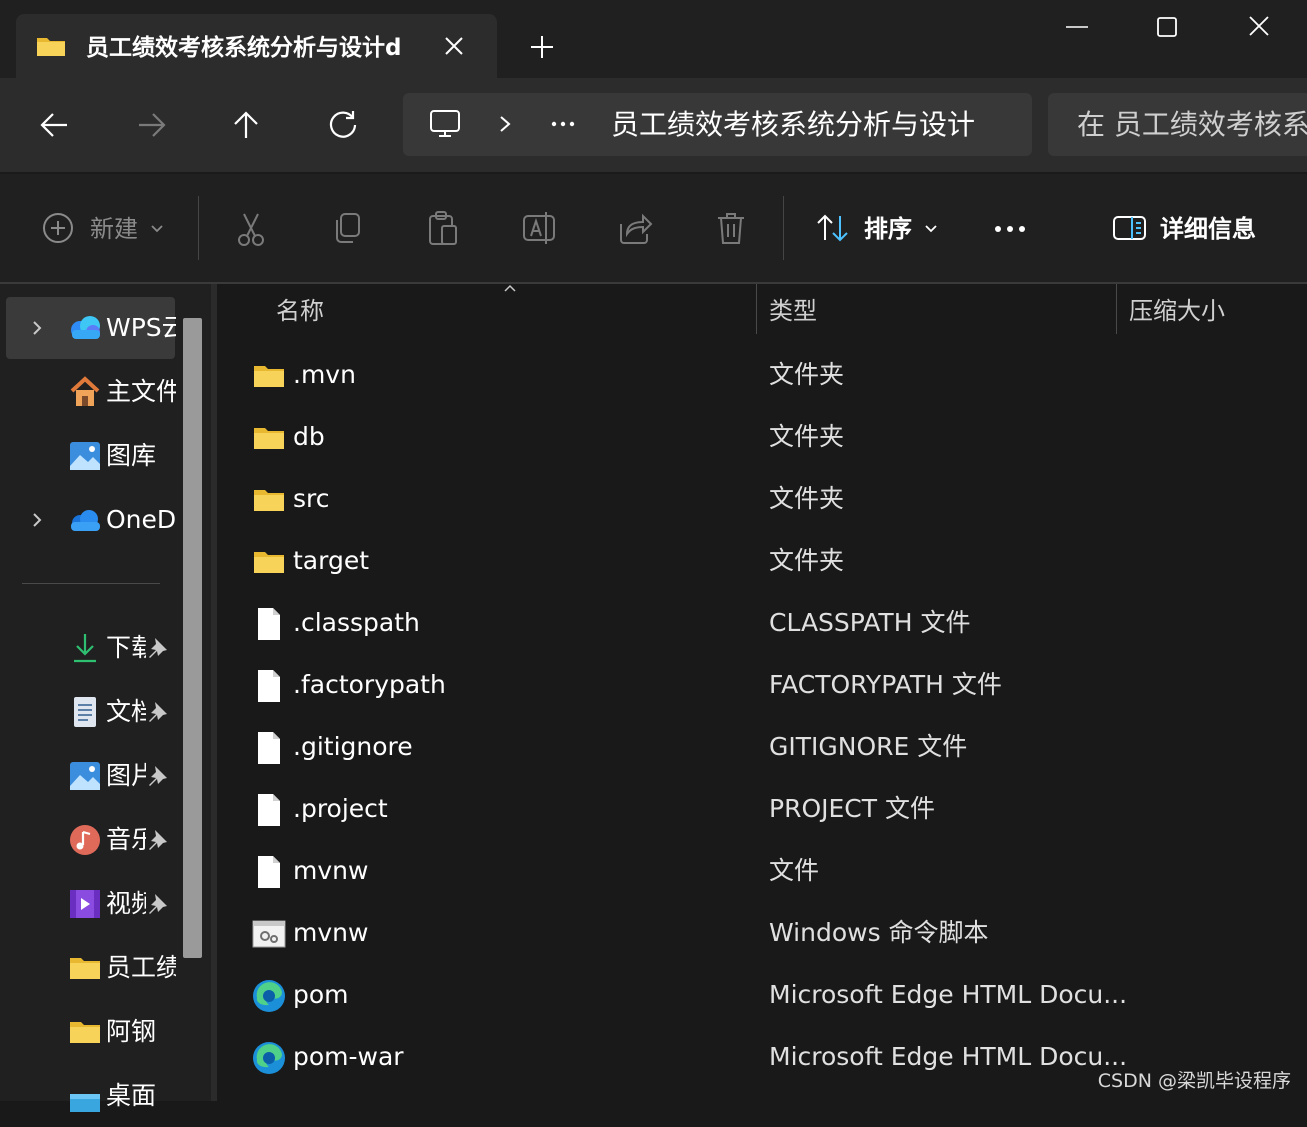 This screenshot has height=1127, width=1307. Describe the element at coordinates (331, 560) in the screenshot. I see `file-name: target` at that location.